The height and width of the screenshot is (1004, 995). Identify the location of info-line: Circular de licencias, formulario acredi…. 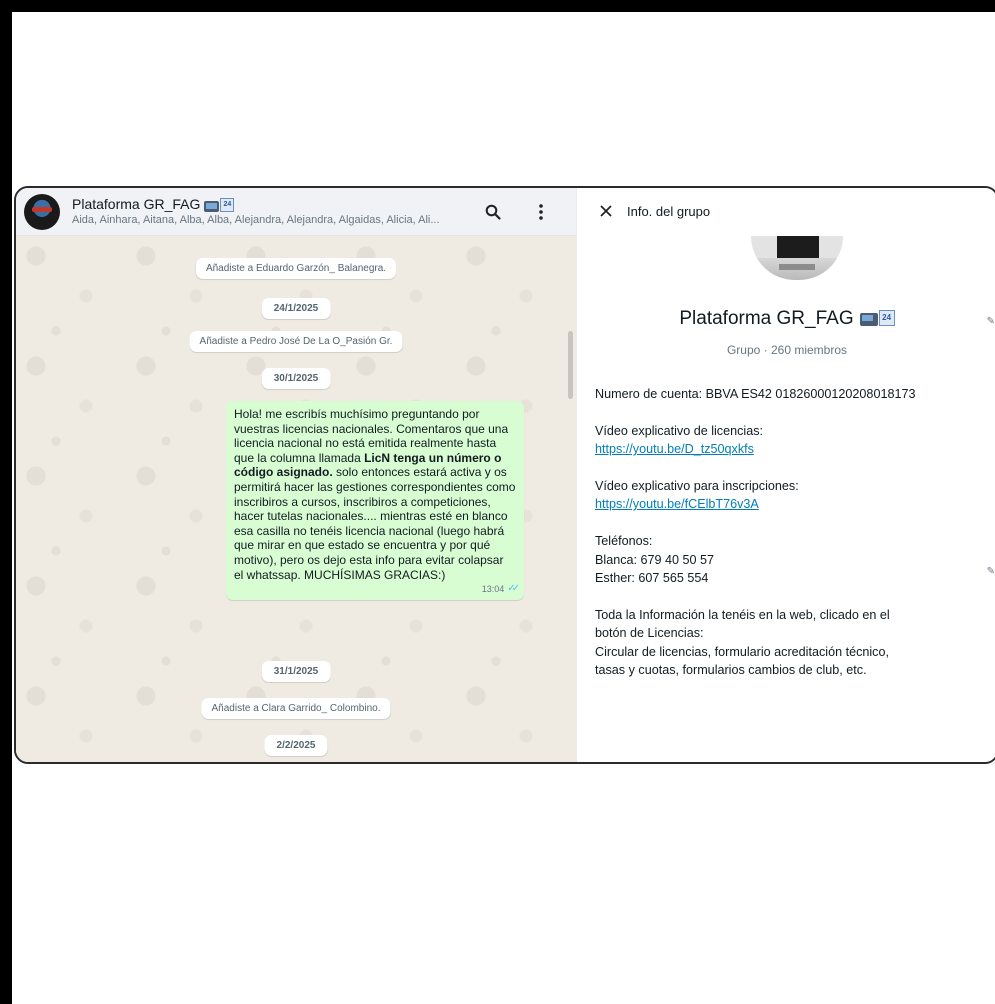
(742, 651).